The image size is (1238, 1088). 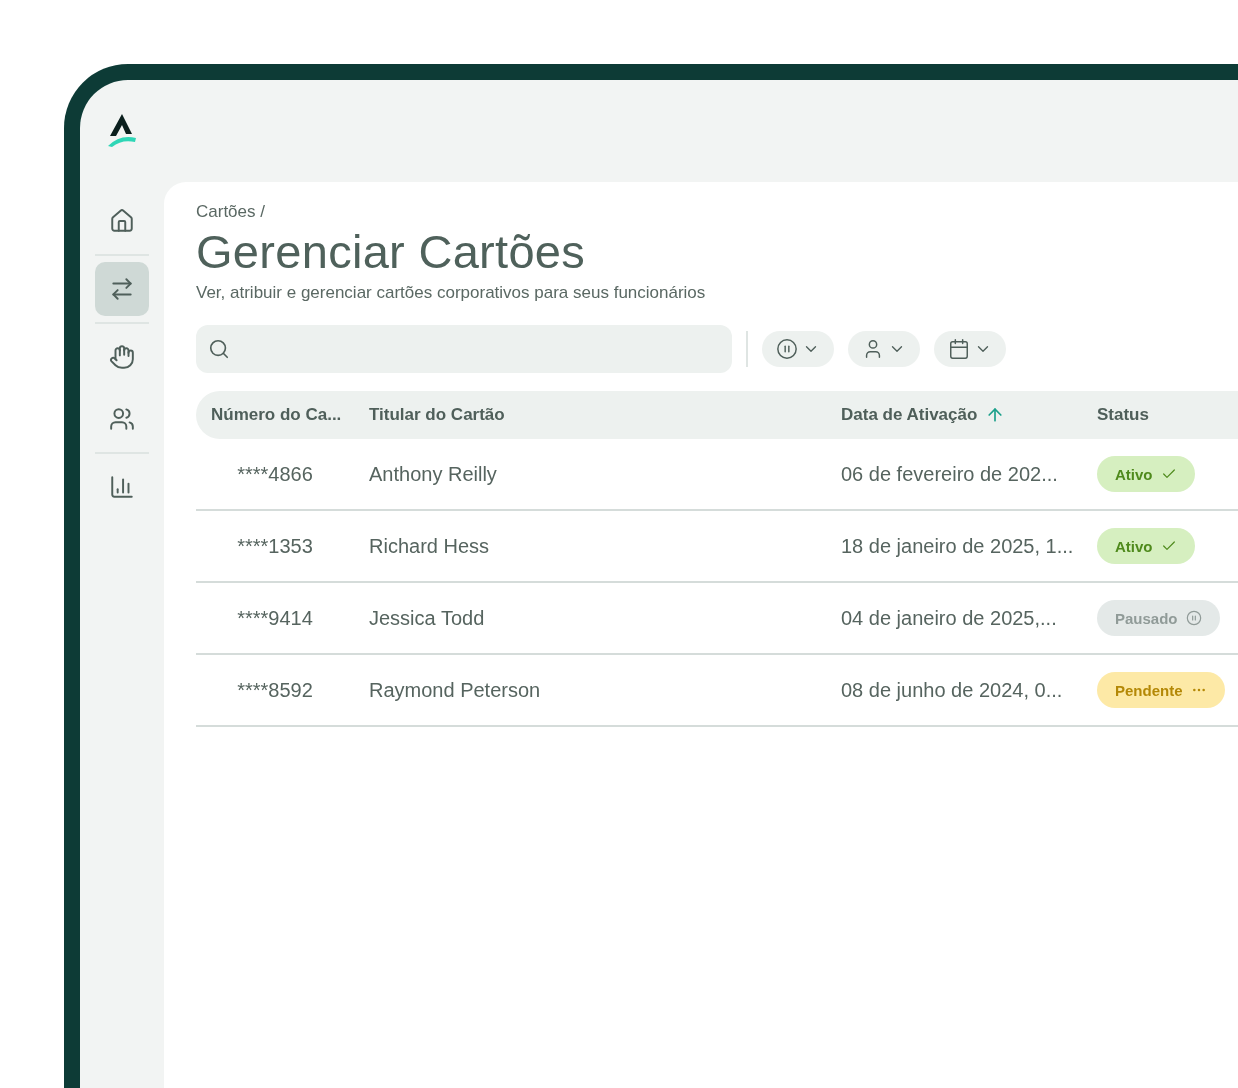 What do you see at coordinates (391, 251) in the screenshot?
I see `page-title: Gerenciar Cartões` at bounding box center [391, 251].